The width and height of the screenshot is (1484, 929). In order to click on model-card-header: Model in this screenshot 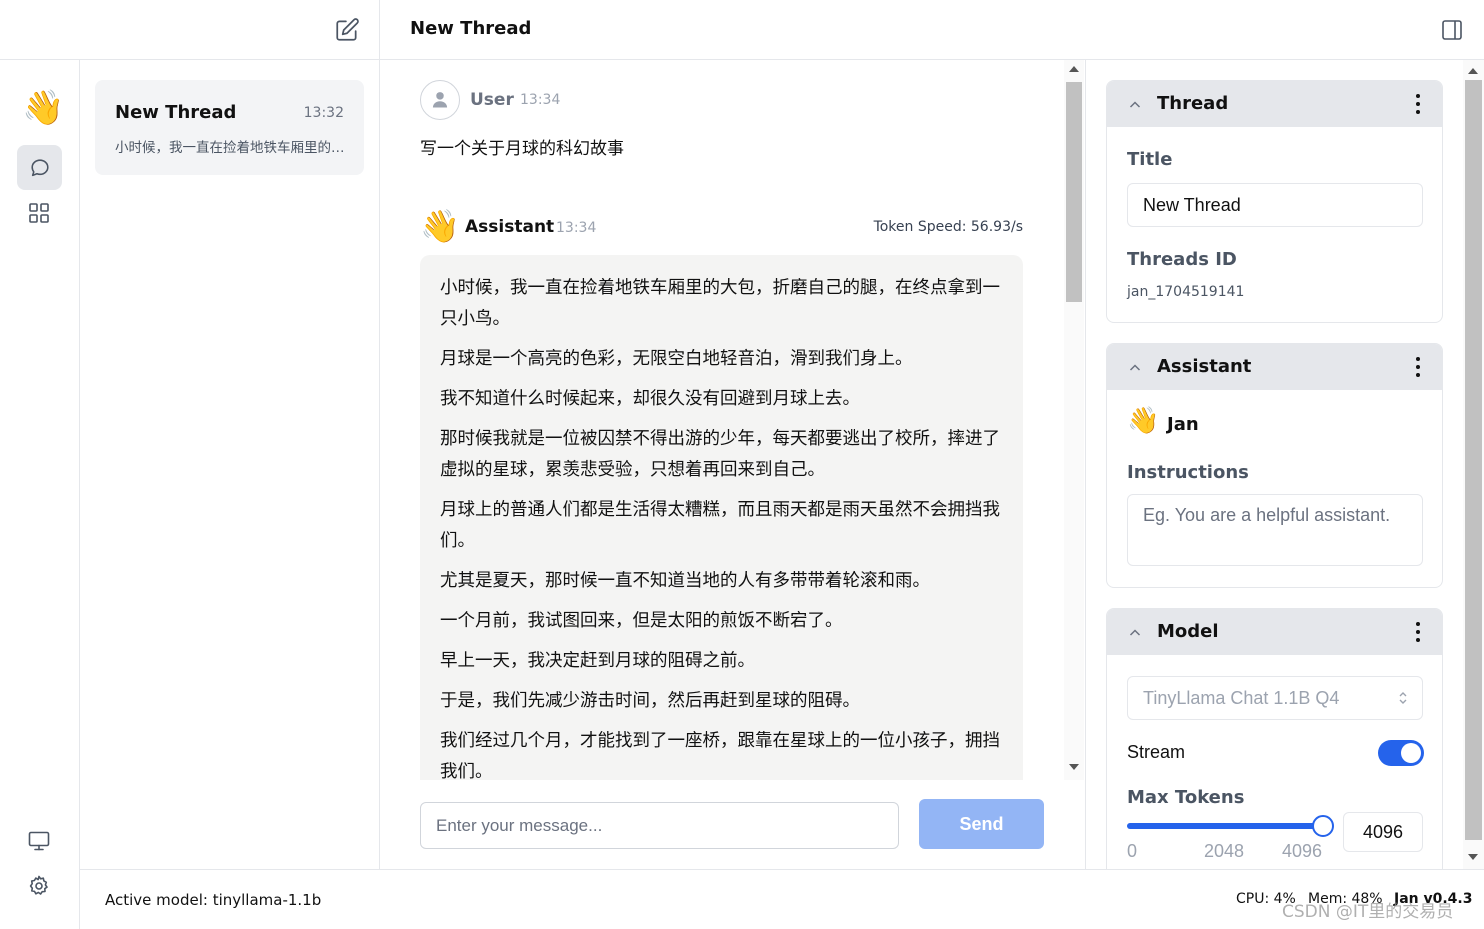, I will do `click(1274, 632)`.